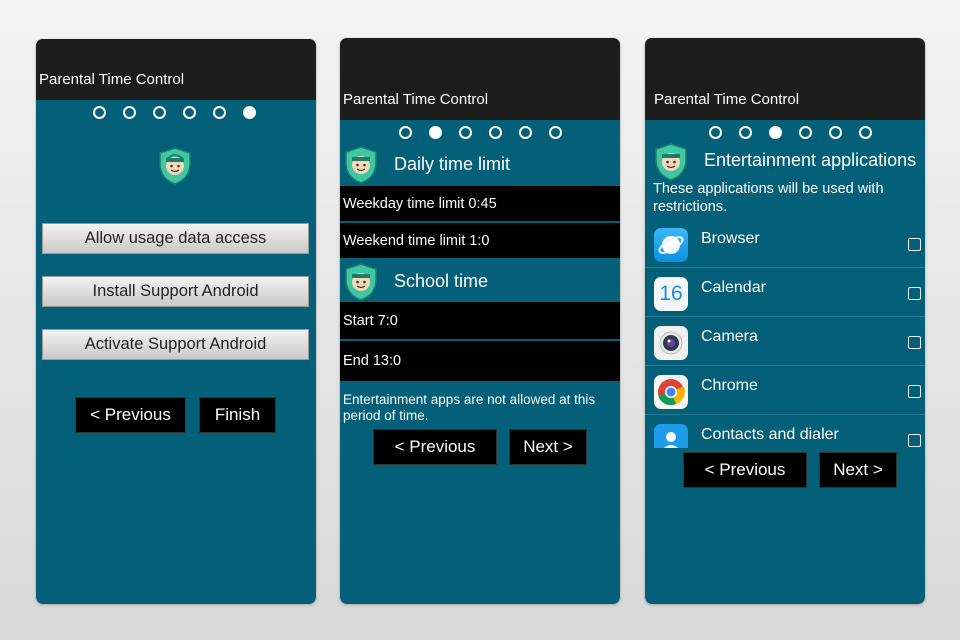  I want to click on chrome-icon, so click(671, 392).